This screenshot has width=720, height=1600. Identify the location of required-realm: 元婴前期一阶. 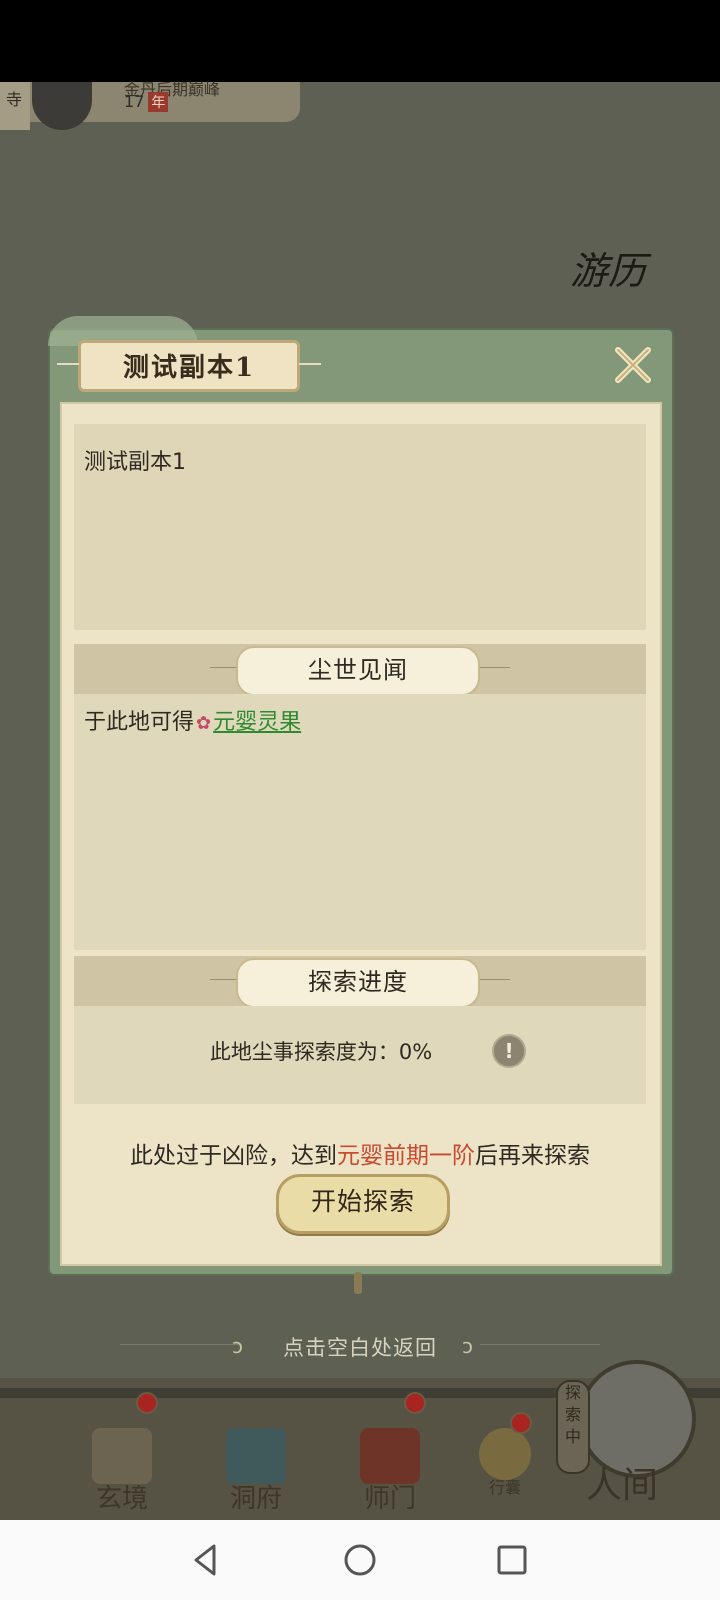
(406, 1156).